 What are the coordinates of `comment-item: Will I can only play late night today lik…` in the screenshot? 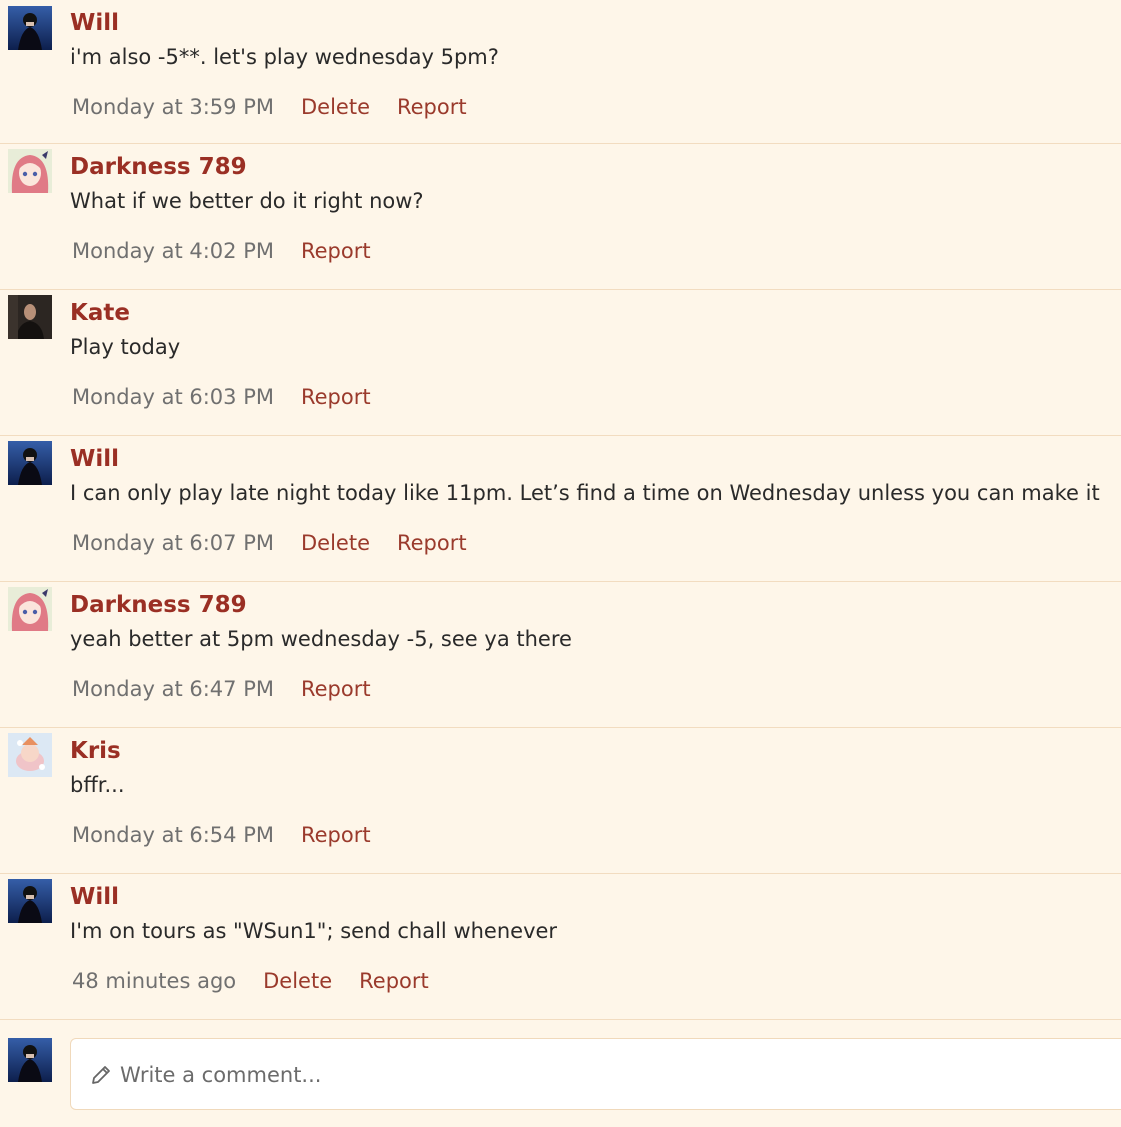 It's located at (560, 509).